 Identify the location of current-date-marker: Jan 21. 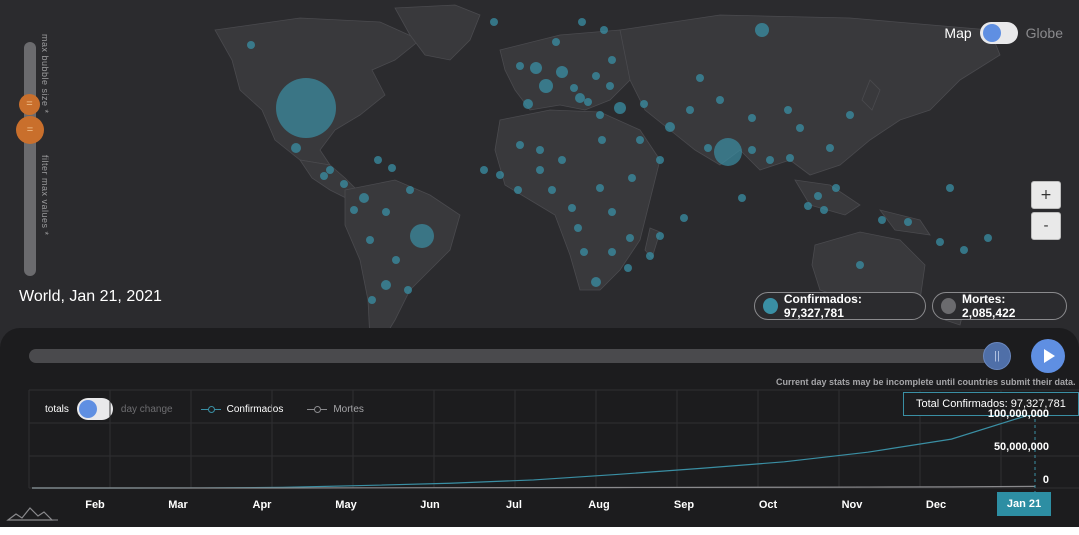
(1024, 504).